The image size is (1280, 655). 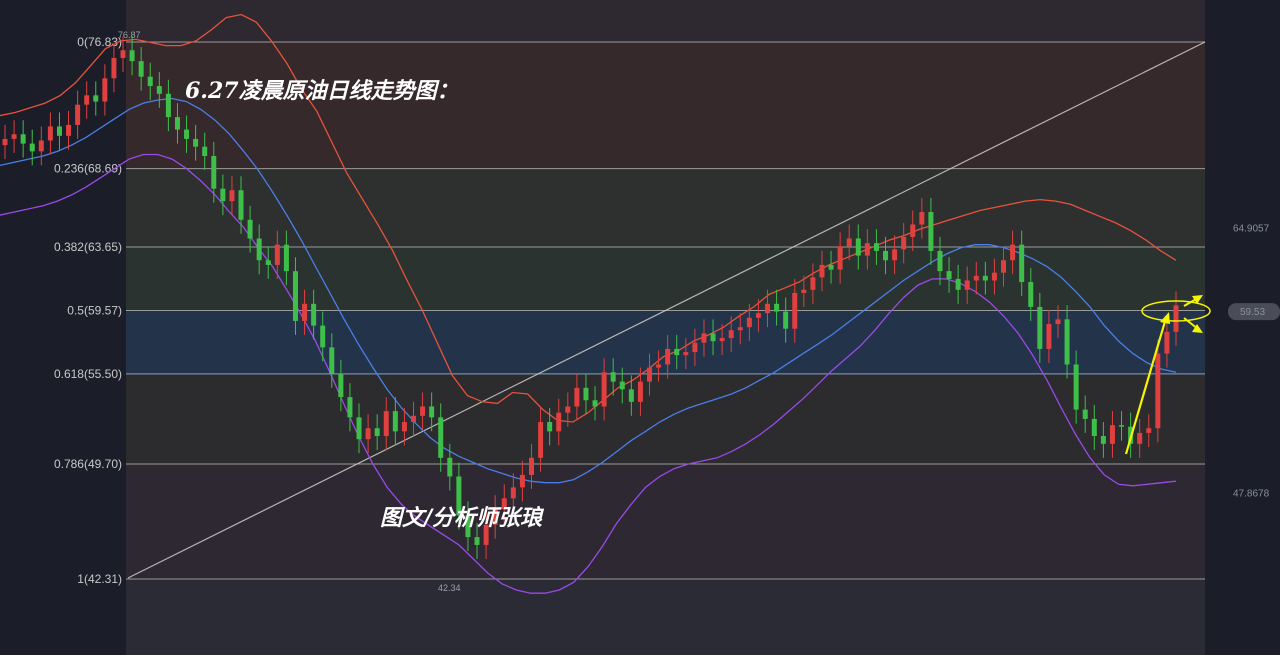 I want to click on fib-label: 0.618(55.50), so click(x=88, y=374).